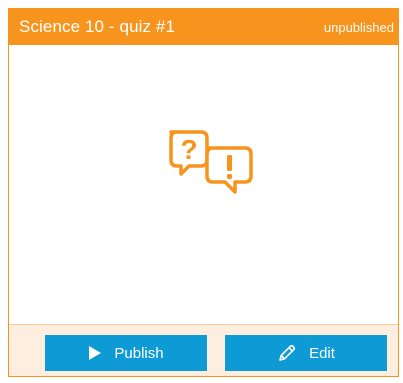 The height and width of the screenshot is (383, 403). I want to click on card-header: Science 10 - quiz #1 unpublished, so click(203, 27).